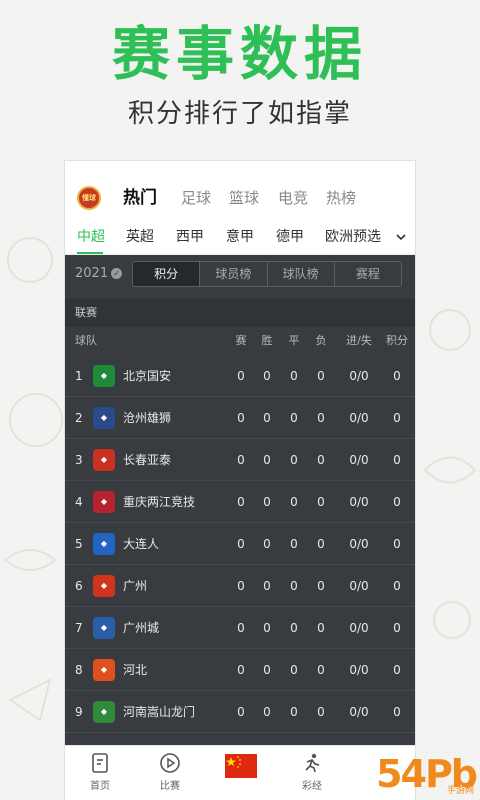 This screenshot has height=800, width=480. Describe the element at coordinates (290, 237) in the screenshot. I see `league-tab-bundesliga: 德甲` at that location.